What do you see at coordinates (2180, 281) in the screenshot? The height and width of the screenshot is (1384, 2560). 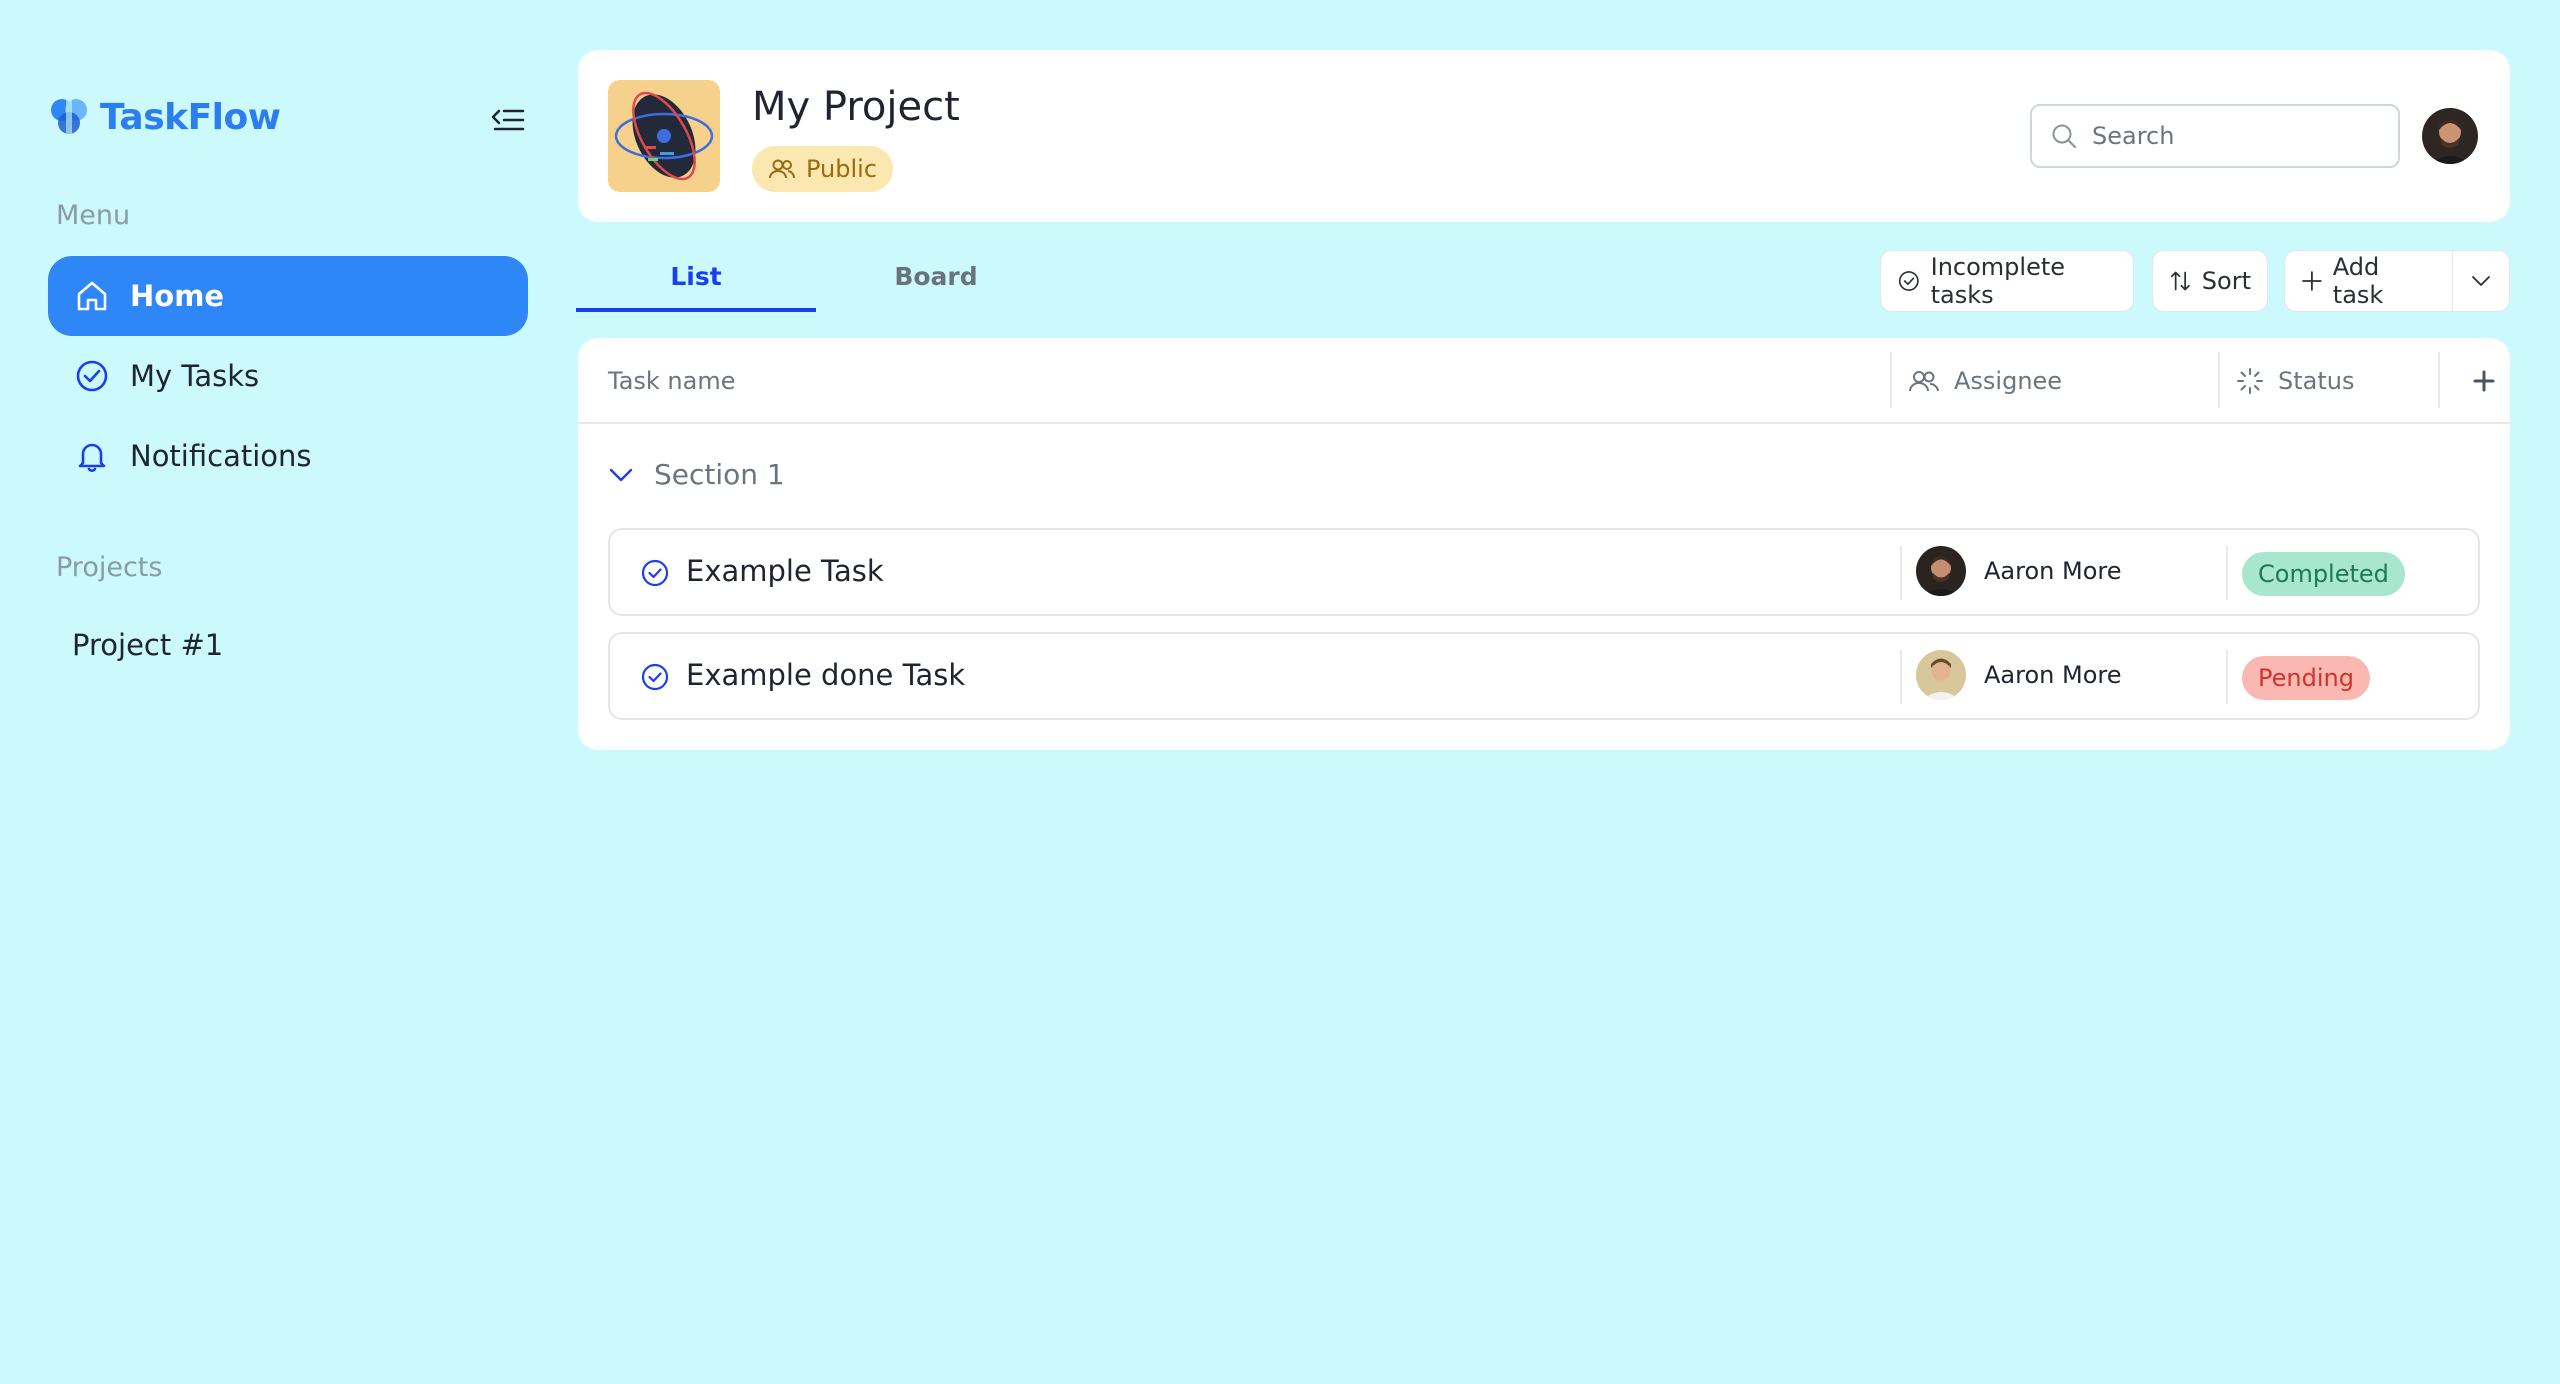 I see `sort-arrows-icon` at bounding box center [2180, 281].